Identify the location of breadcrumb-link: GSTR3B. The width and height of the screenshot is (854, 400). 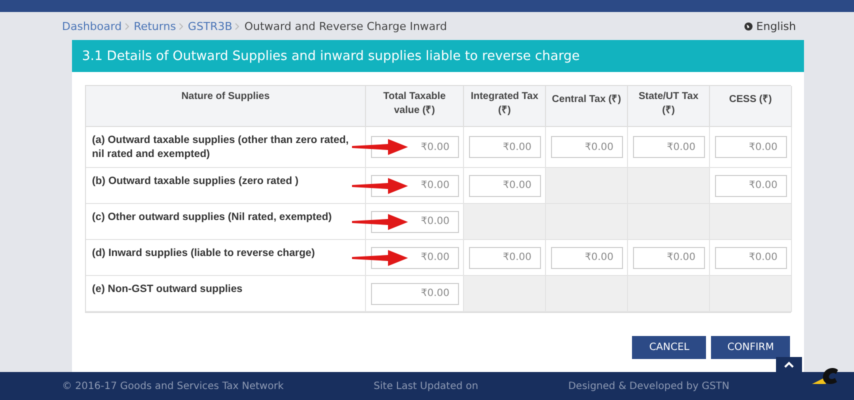
(210, 26).